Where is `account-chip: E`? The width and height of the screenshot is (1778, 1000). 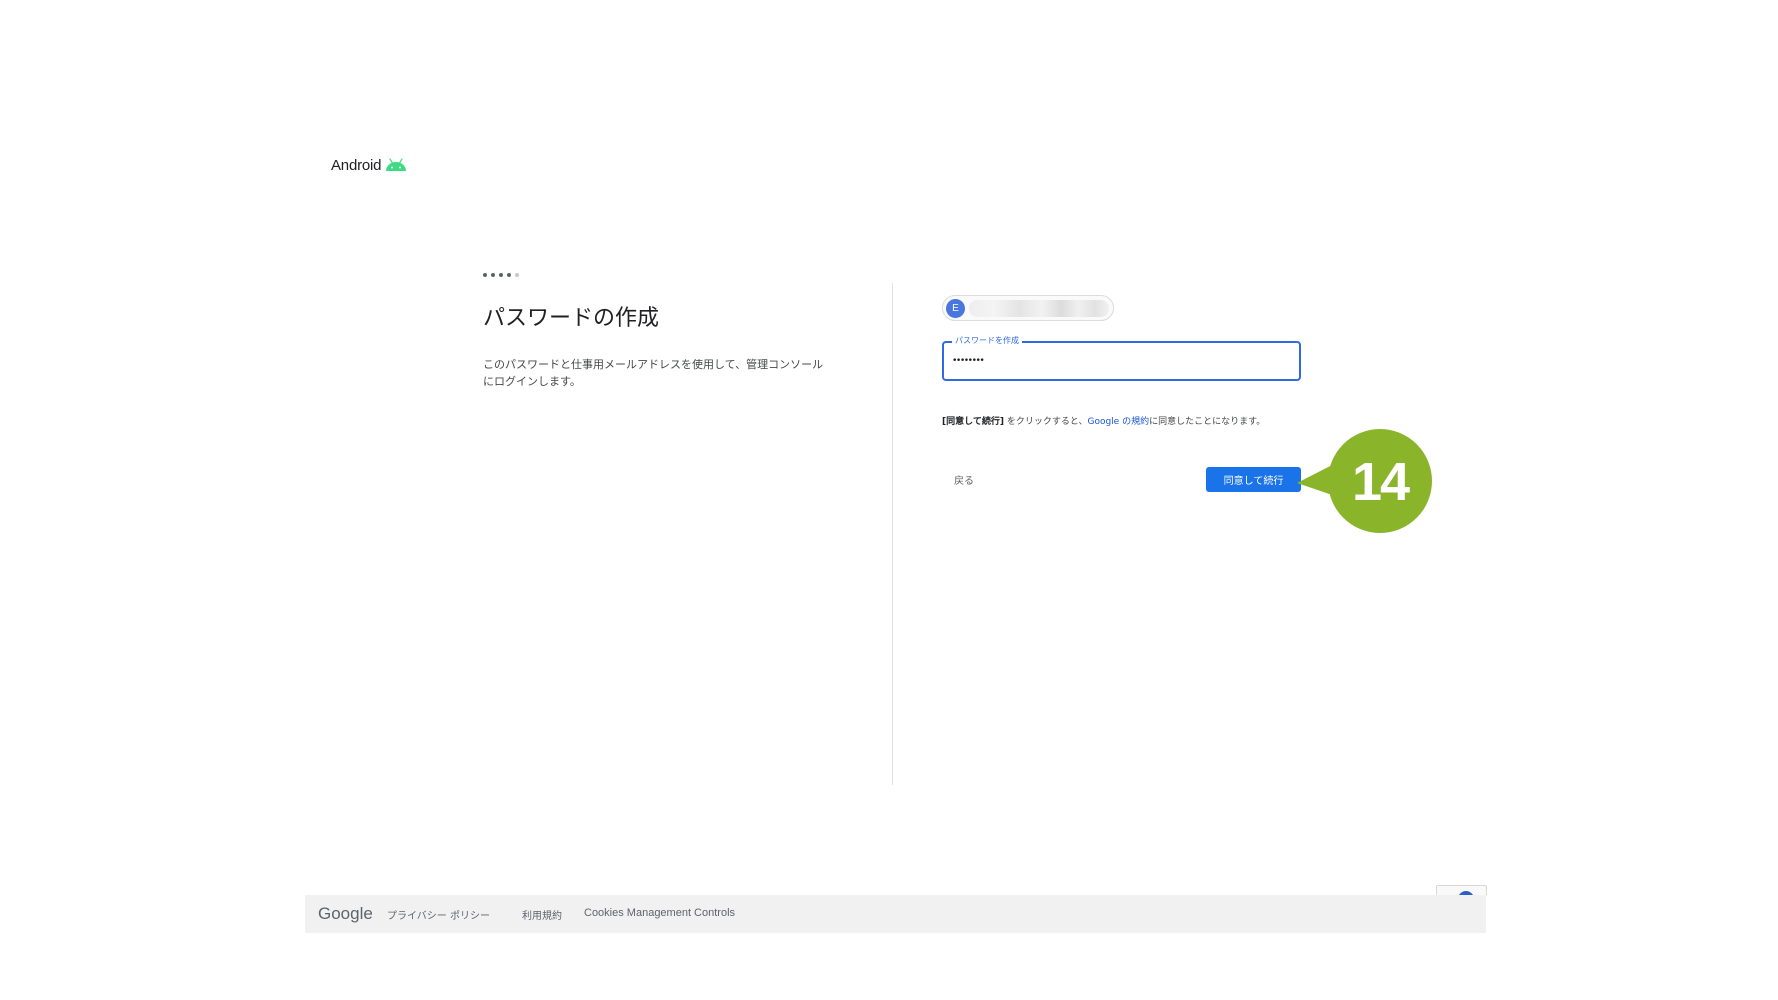 account-chip: E is located at coordinates (1028, 308).